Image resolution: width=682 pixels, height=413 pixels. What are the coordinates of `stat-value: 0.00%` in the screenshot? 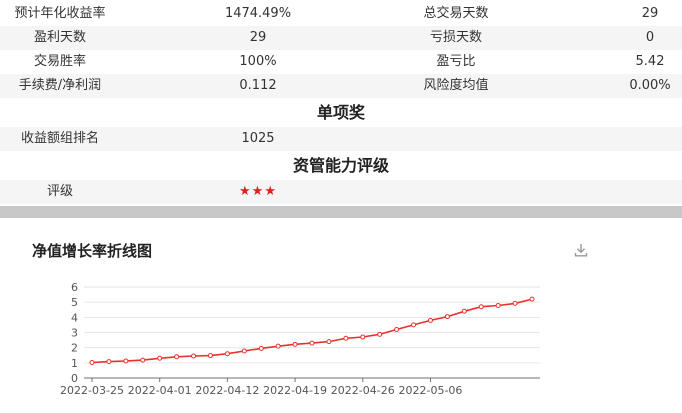 It's located at (650, 85).